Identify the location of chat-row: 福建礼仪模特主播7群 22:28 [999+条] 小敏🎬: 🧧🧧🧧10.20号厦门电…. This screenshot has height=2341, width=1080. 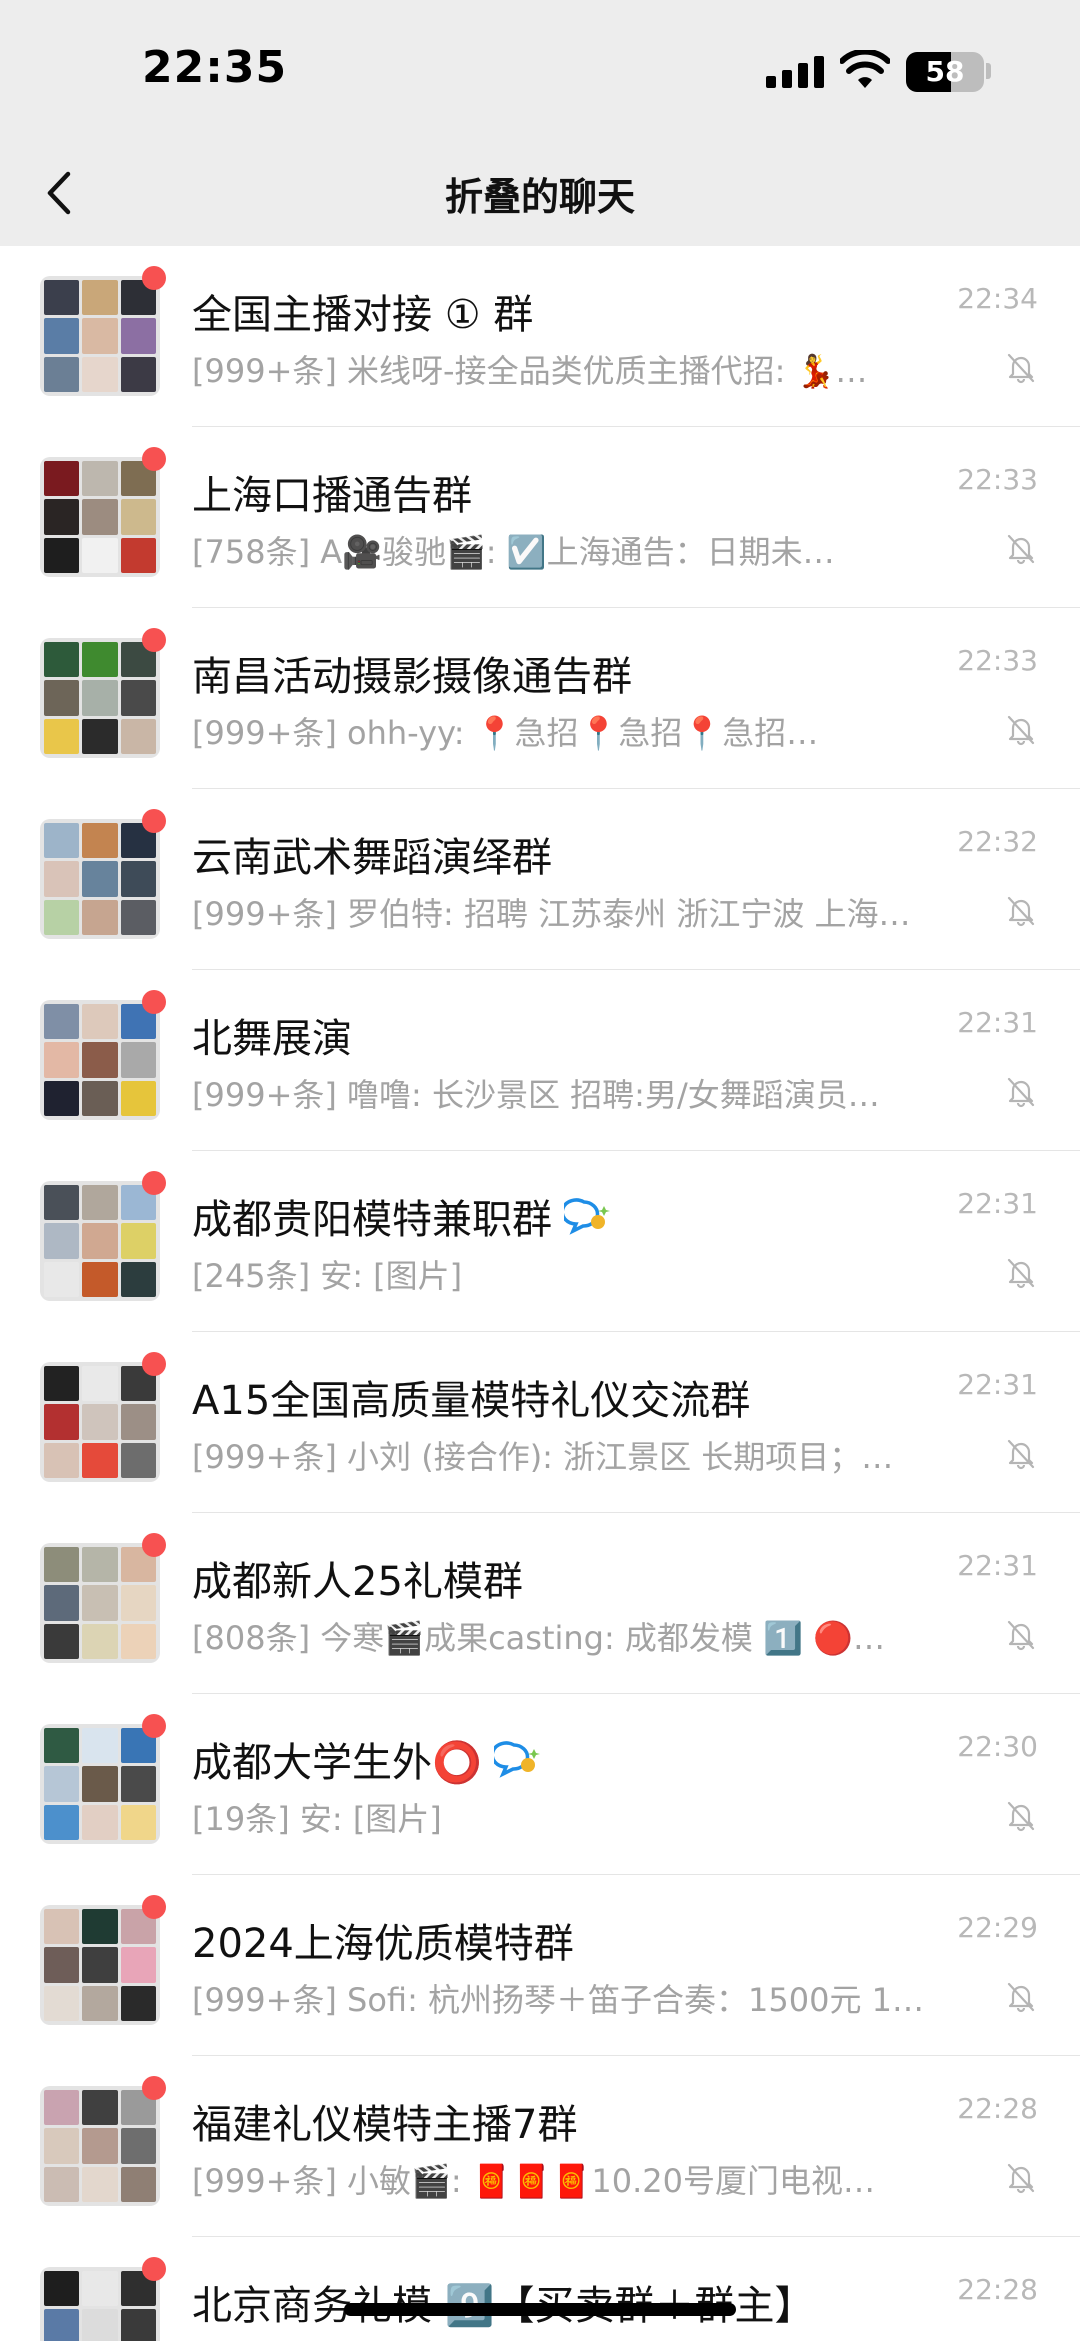
(540, 2146).